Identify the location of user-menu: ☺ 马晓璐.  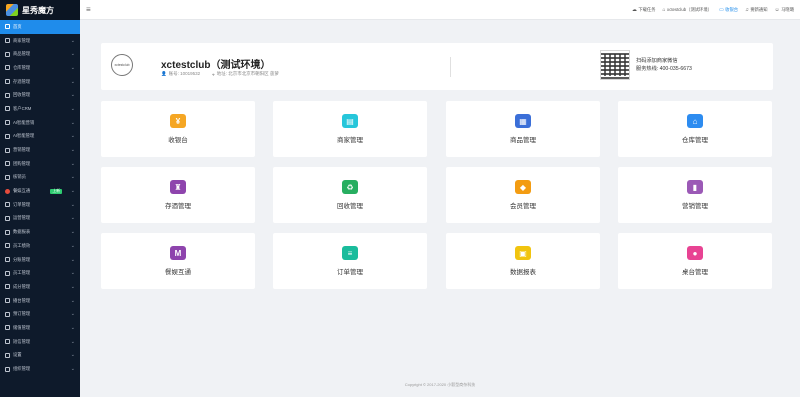
(785, 10).